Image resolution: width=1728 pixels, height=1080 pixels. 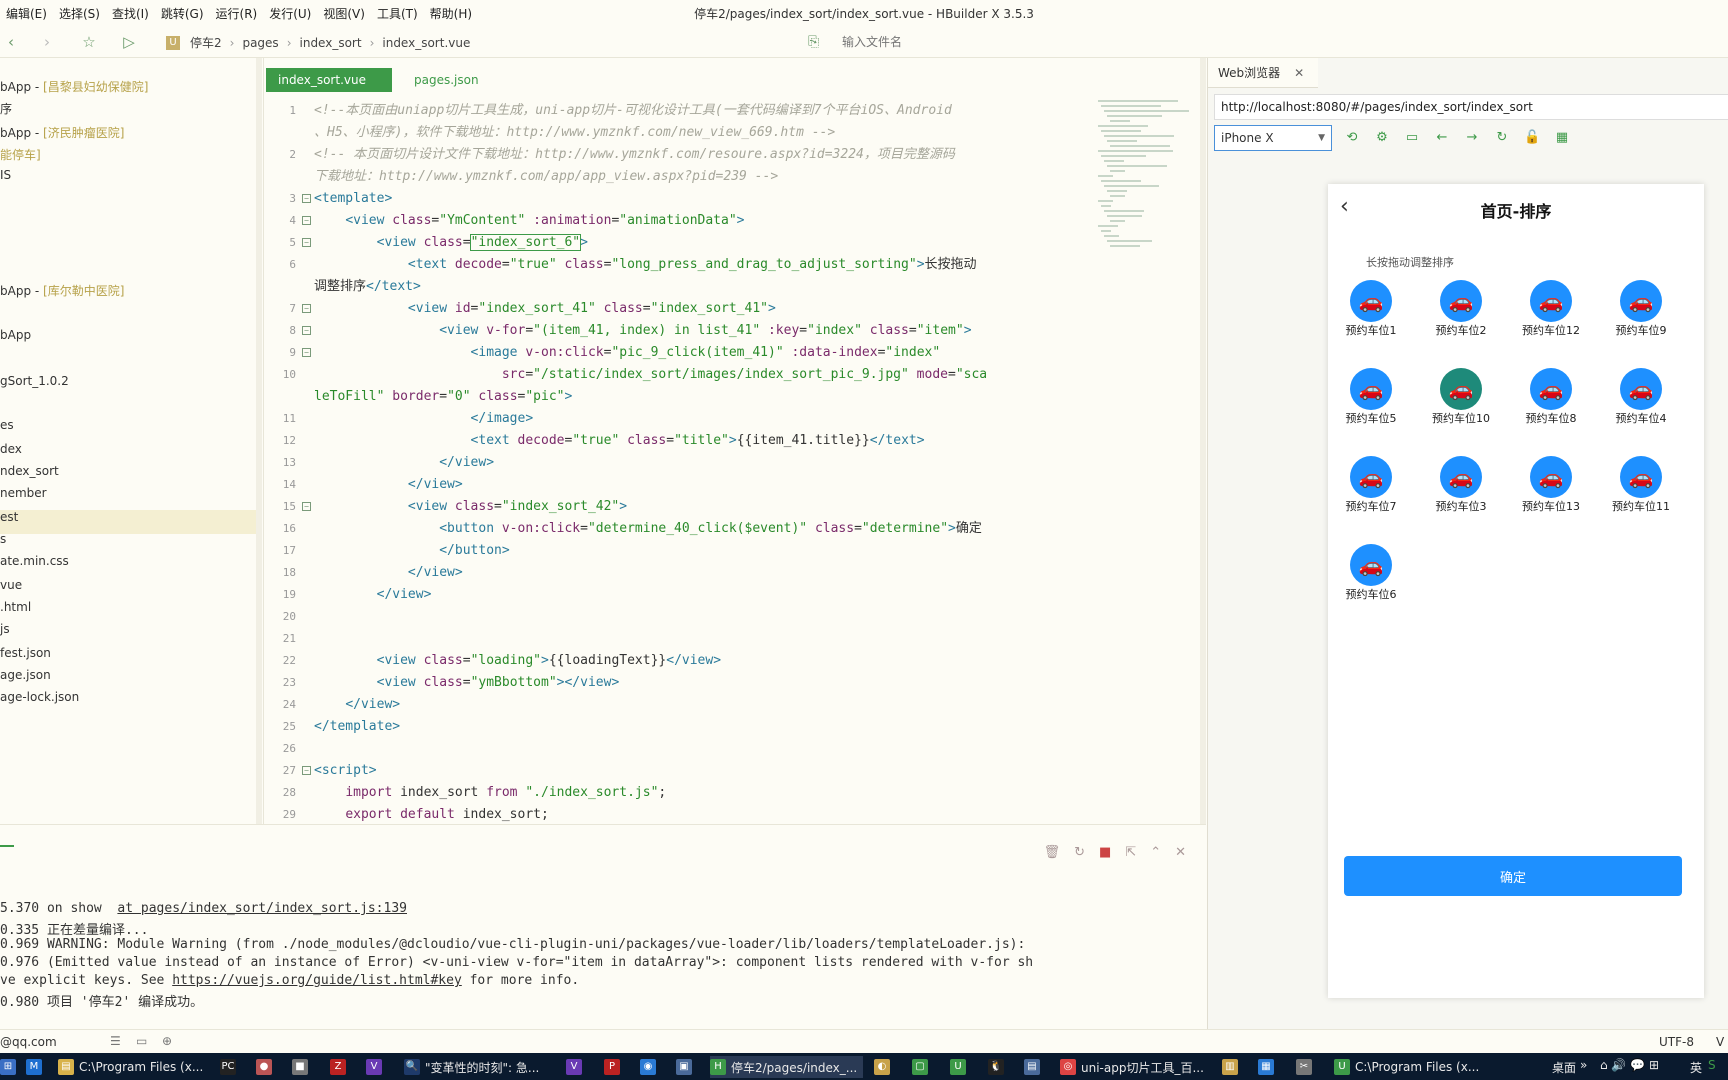 What do you see at coordinates (1180, 852) in the screenshot?
I see `close-panel-icon: ✕` at bounding box center [1180, 852].